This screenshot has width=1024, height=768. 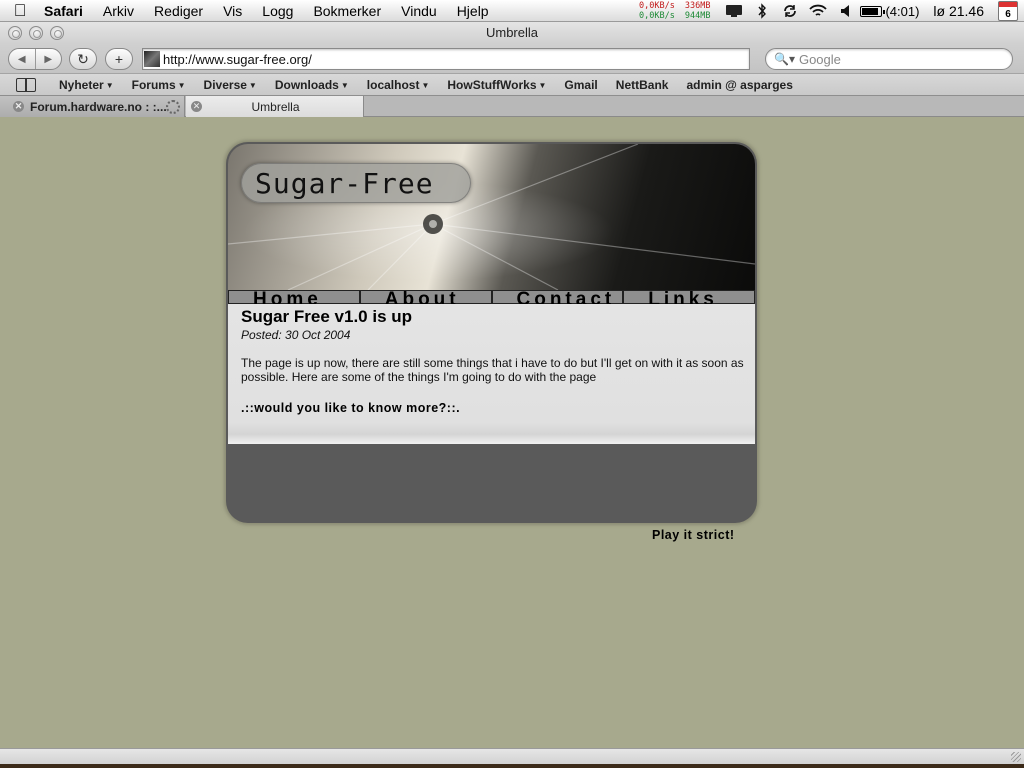 I want to click on footer-tagline: Play it strict!, so click(x=693, y=535).